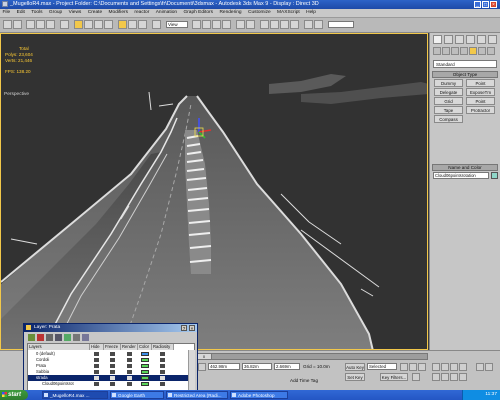  What do you see at coordinates (465, 74) in the screenshot?
I see `object-type-rollout: Object Type` at bounding box center [465, 74].